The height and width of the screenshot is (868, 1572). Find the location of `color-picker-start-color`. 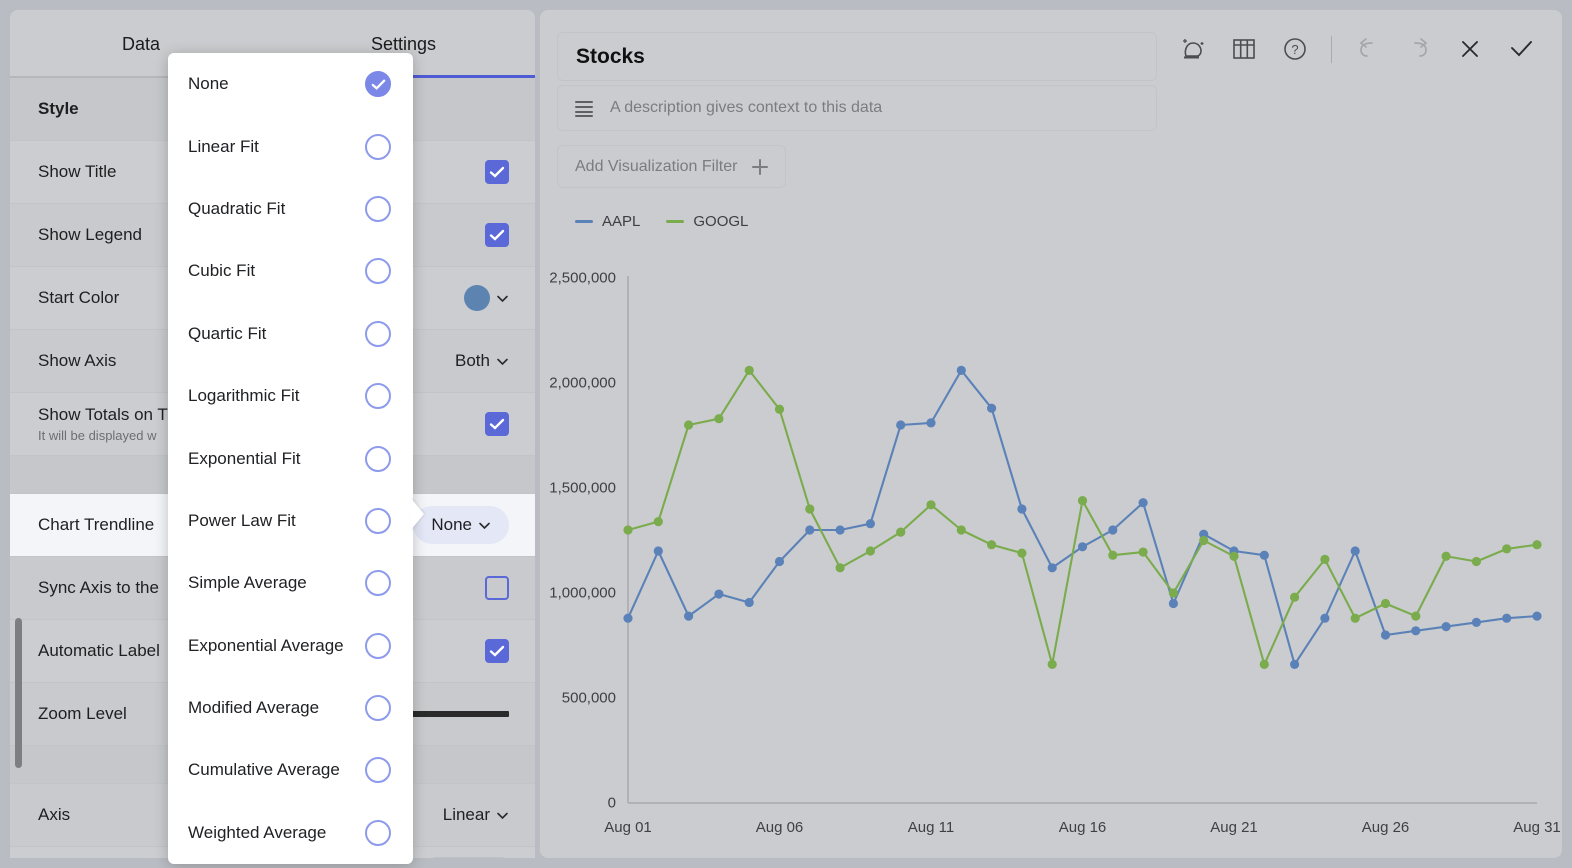

color-picker-start-color is located at coordinates (486, 298).